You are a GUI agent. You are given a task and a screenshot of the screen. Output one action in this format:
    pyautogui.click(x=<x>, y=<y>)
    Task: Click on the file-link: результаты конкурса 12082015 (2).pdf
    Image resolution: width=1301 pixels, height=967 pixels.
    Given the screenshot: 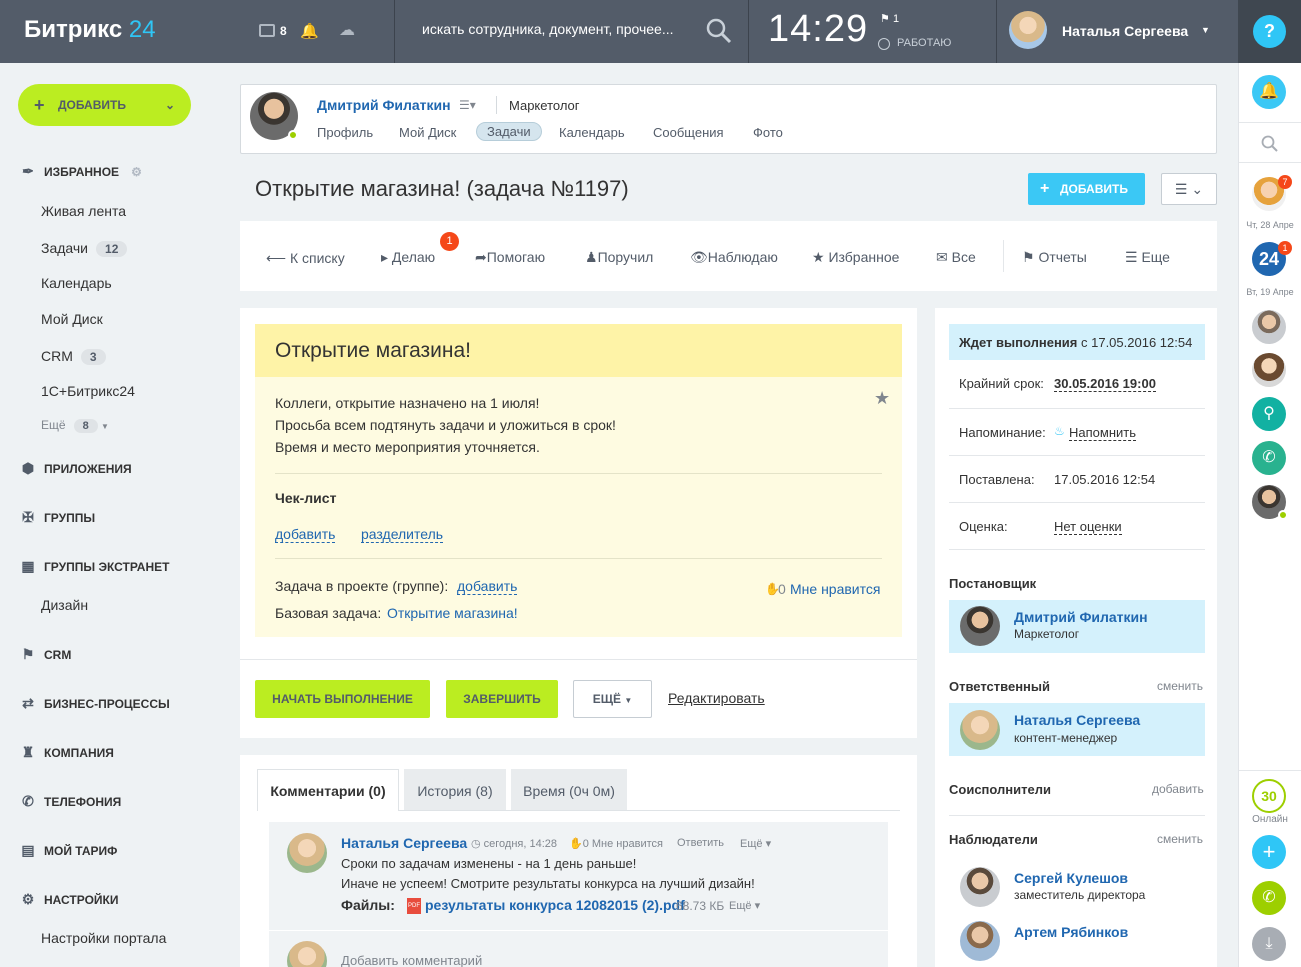 What is the action you would take?
    pyautogui.click(x=555, y=905)
    